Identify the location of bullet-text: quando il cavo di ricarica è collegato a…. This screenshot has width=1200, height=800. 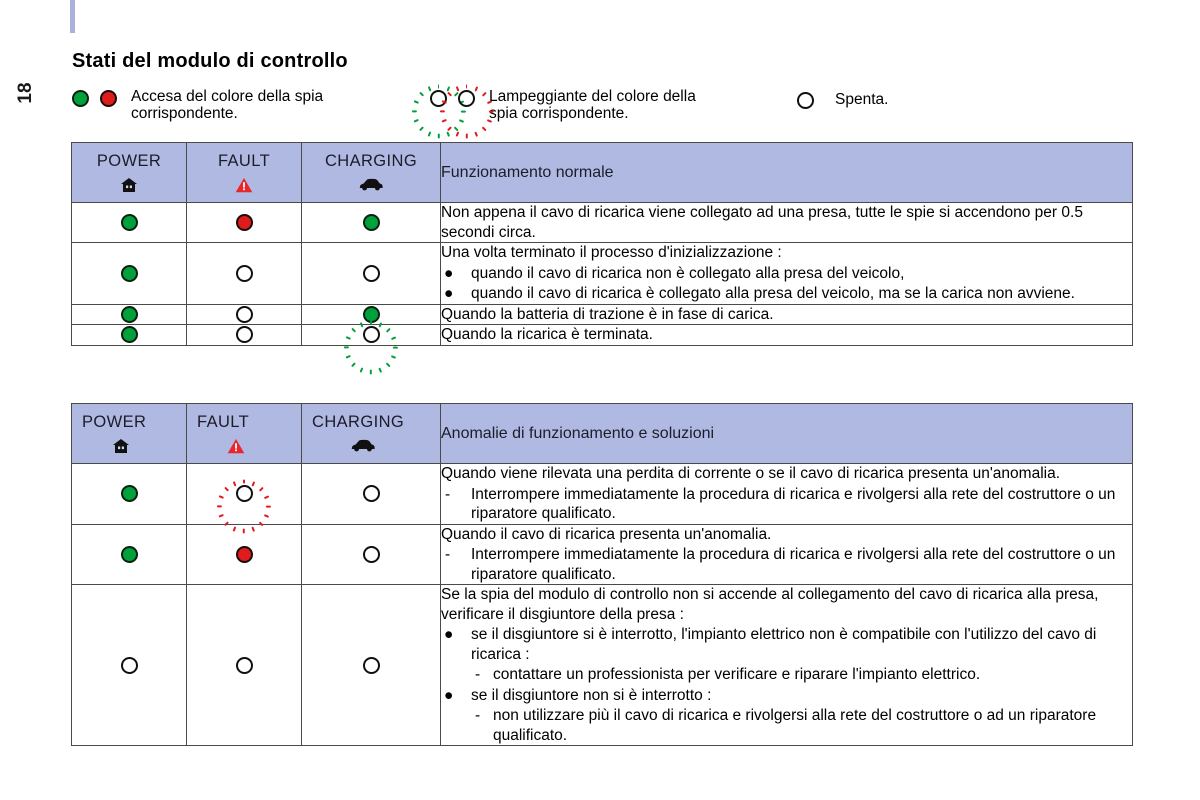
(773, 293).